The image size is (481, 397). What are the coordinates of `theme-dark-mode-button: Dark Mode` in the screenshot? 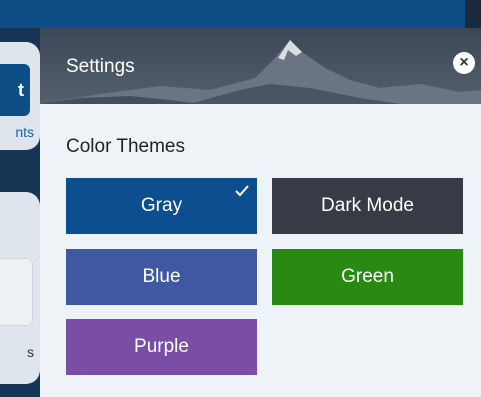 It's located at (367, 206).